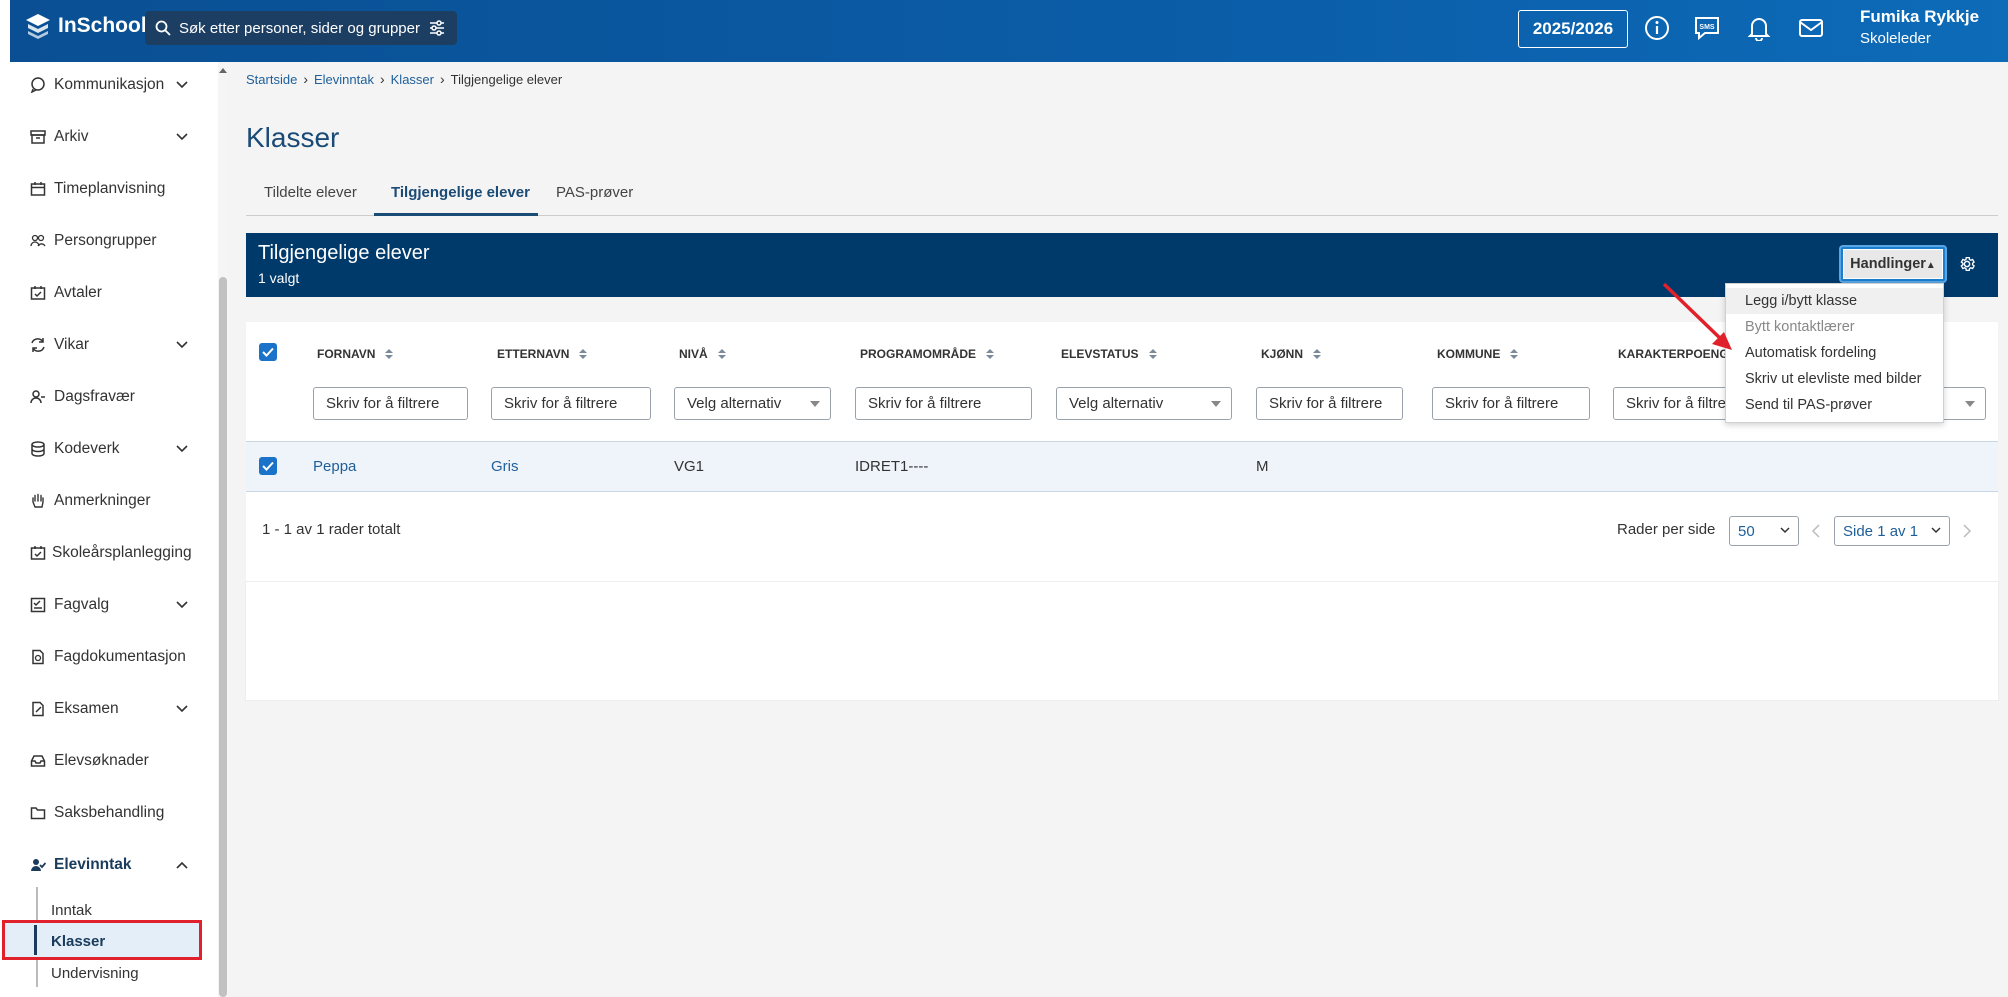  I want to click on sidebar-item-kommunikasjon: Kommunikasjon, so click(110, 85).